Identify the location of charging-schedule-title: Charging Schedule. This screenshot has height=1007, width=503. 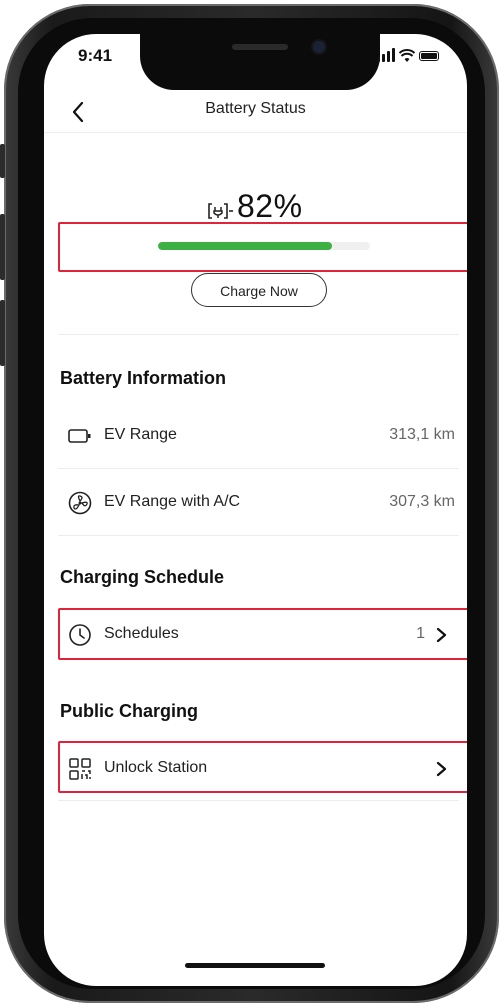
(142, 577).